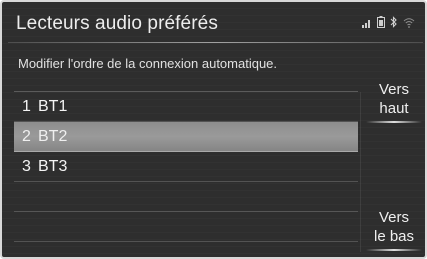  I want to click on device-row-bt3: 3 BT3, so click(186, 167).